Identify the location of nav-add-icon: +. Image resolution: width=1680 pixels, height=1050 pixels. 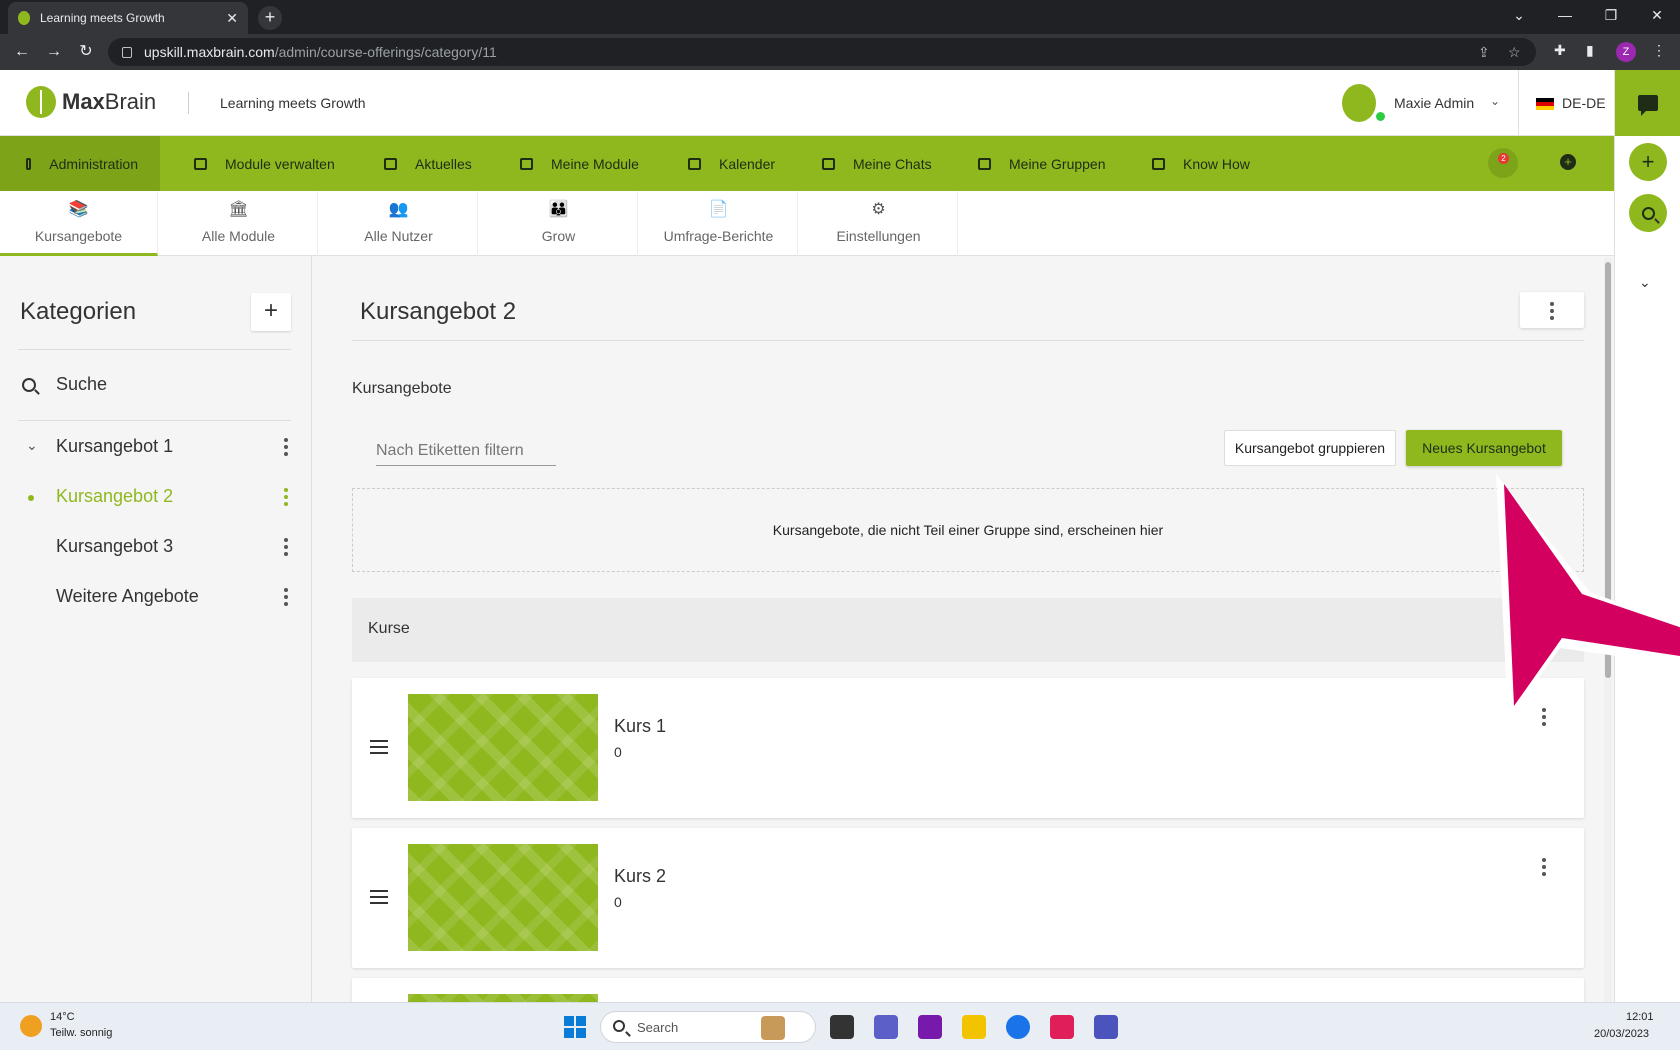
(1568, 162).